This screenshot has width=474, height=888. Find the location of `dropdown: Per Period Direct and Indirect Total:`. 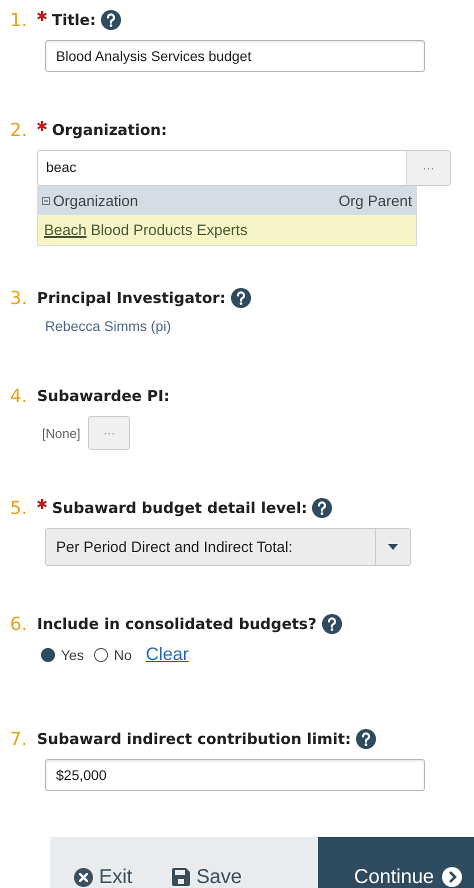

dropdown: Per Period Direct and Indirect Total: is located at coordinates (228, 547).